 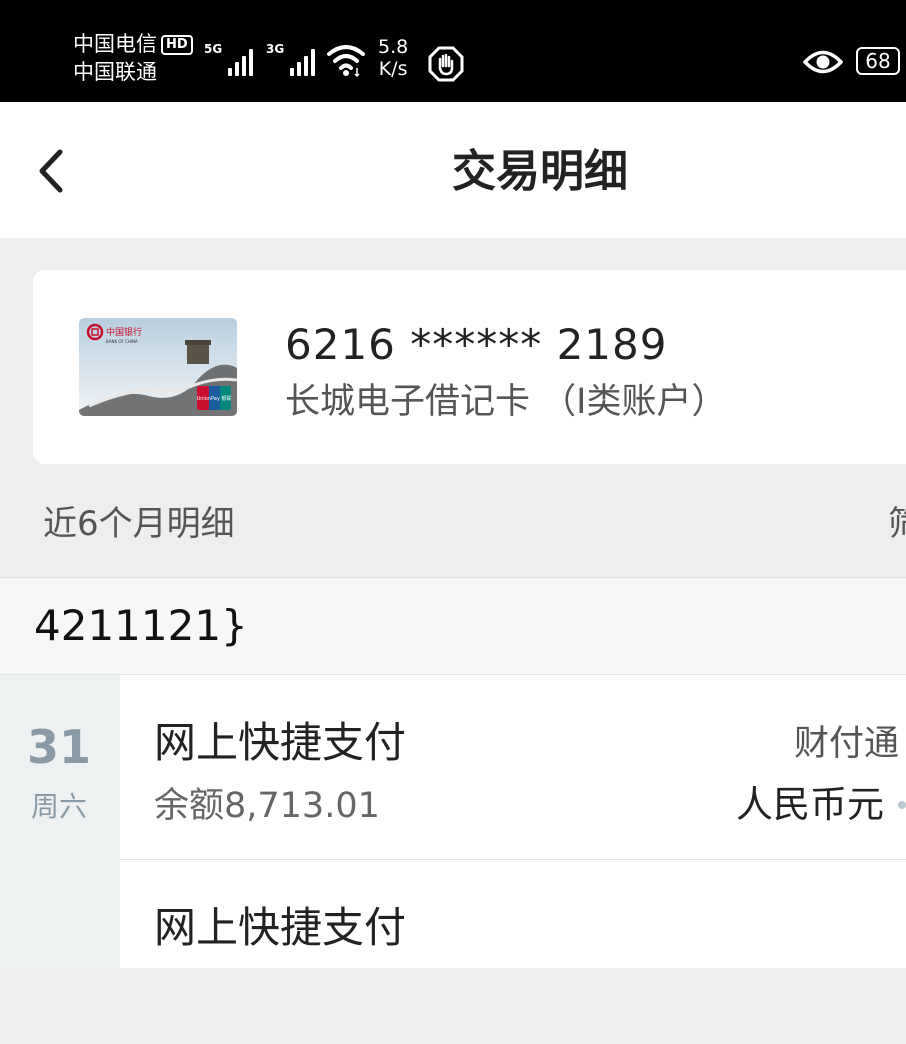 I want to click on date-column: 31 周六, so click(x=60, y=821).